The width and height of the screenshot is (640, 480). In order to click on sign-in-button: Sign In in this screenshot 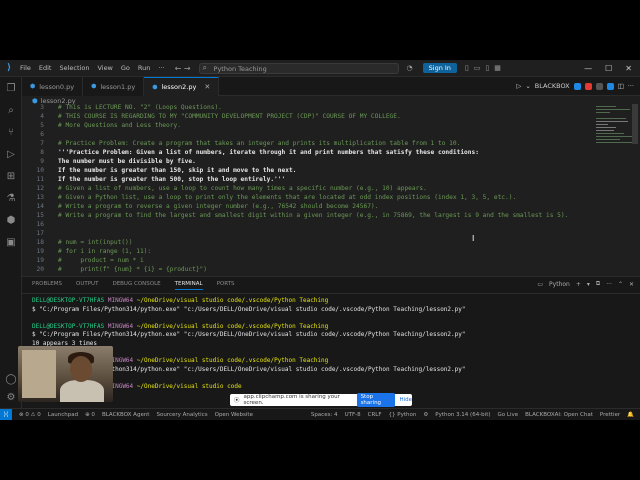, I will do `click(439, 68)`.